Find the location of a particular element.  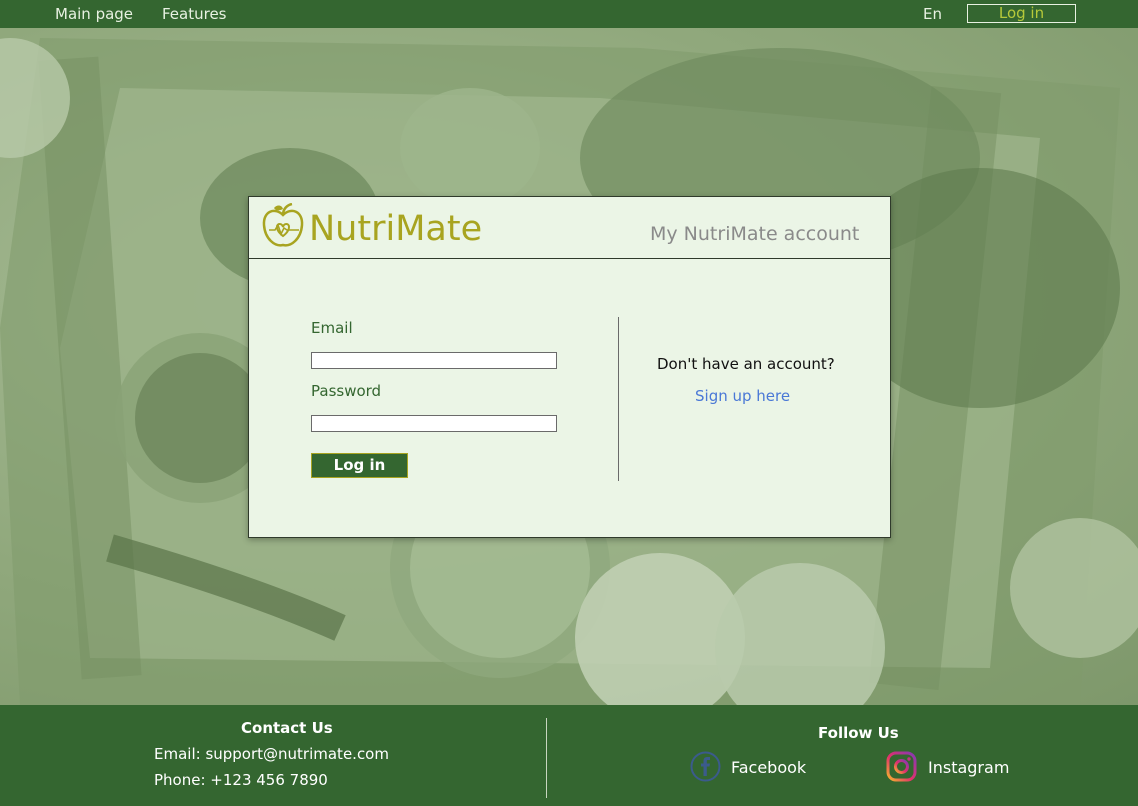

instagram-icon is located at coordinates (901, 766).